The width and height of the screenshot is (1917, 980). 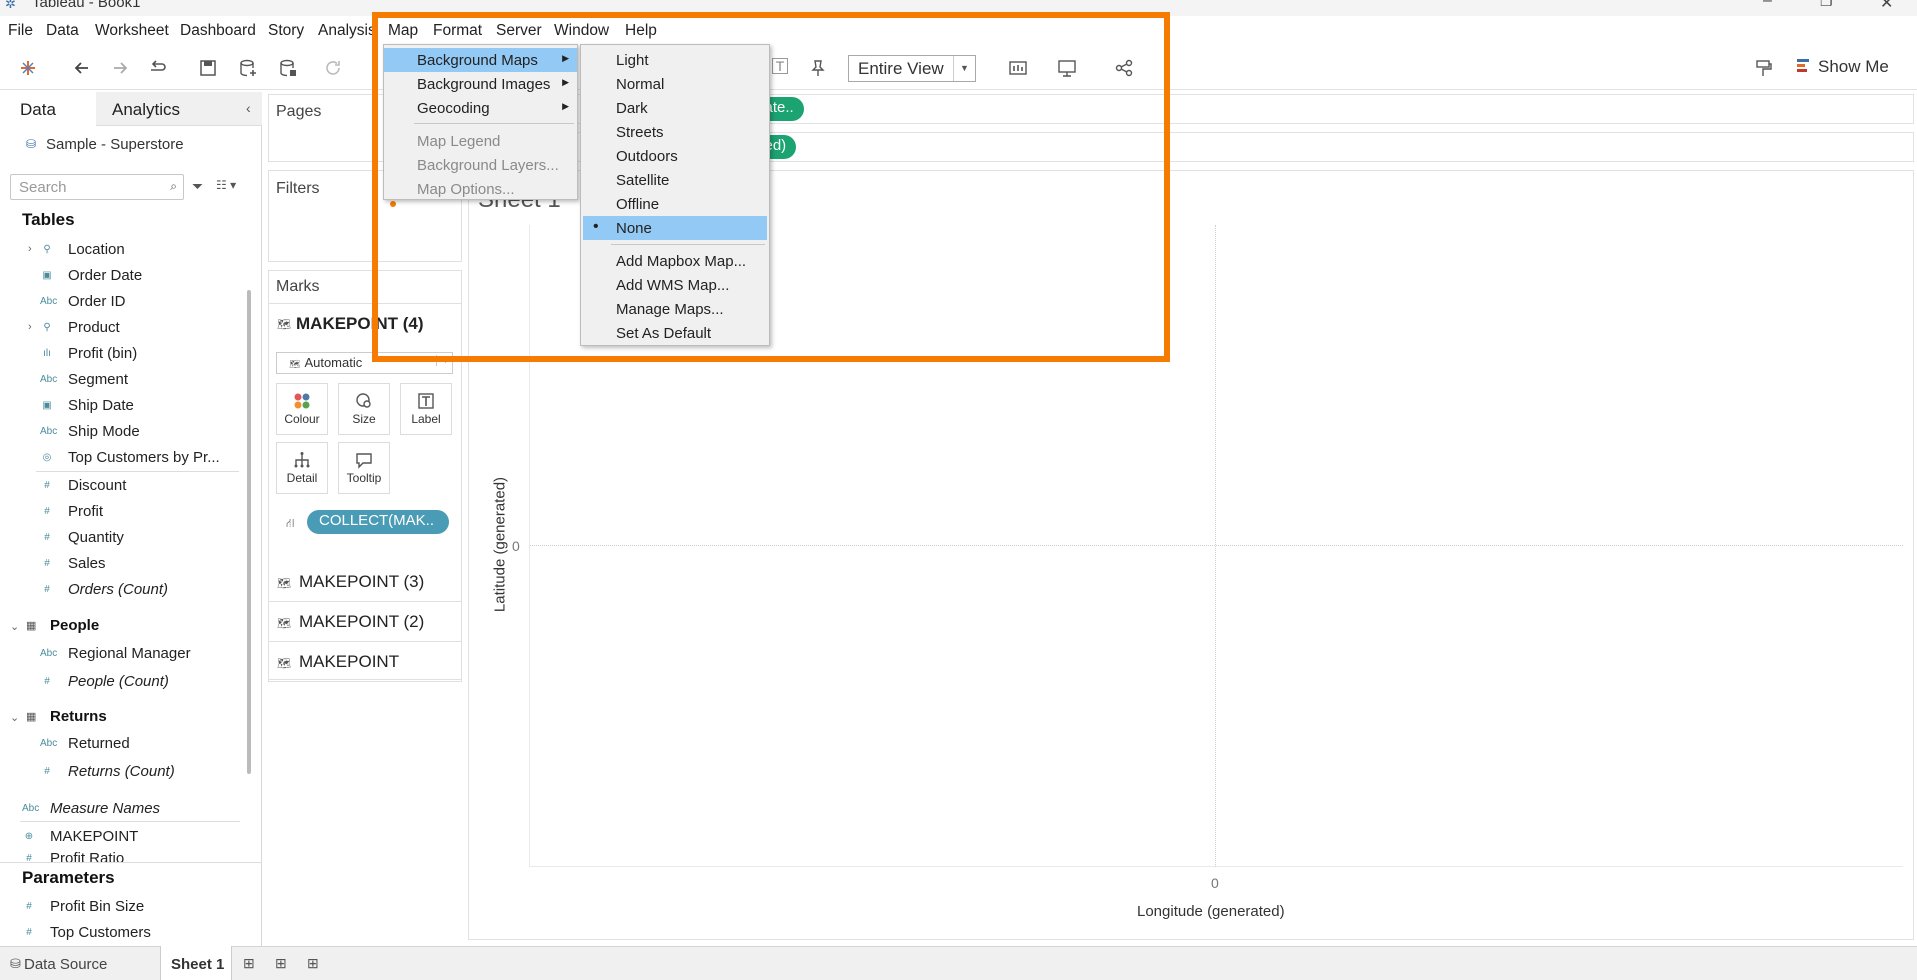 I want to click on sheet-tab-active: Sheet 1, so click(x=196, y=963).